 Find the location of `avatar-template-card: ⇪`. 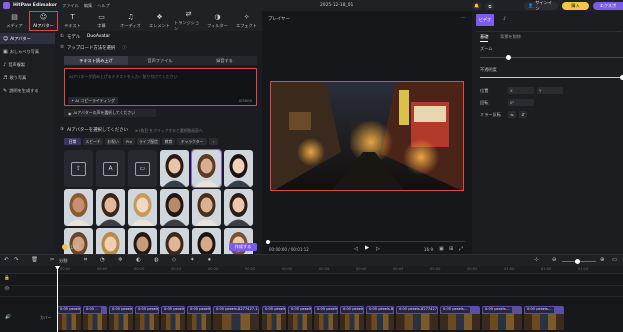

avatar-template-card: ⇪ is located at coordinates (78, 168).